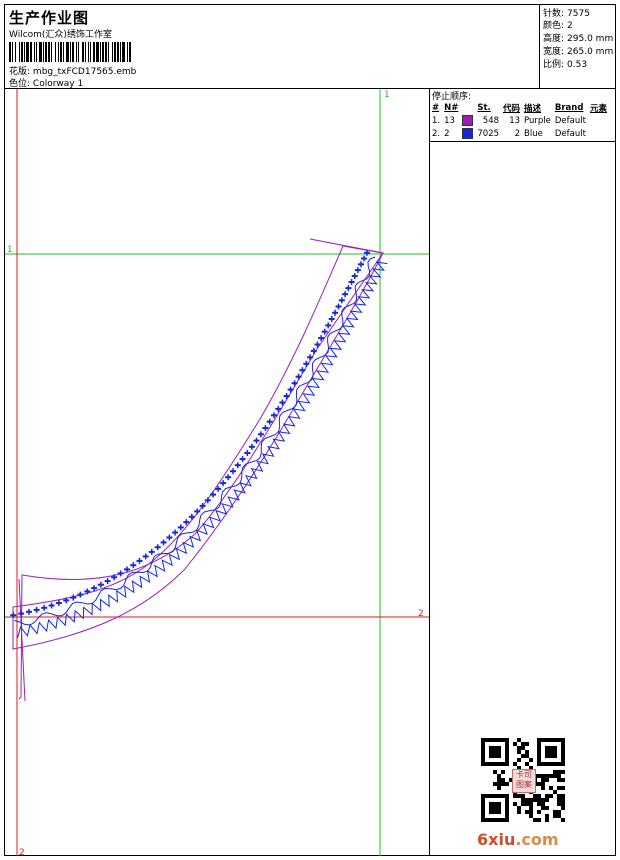 The width and height of the screenshot is (620, 860). I want to click on stat-height: 高度: 295.0 mm, so click(578, 39).